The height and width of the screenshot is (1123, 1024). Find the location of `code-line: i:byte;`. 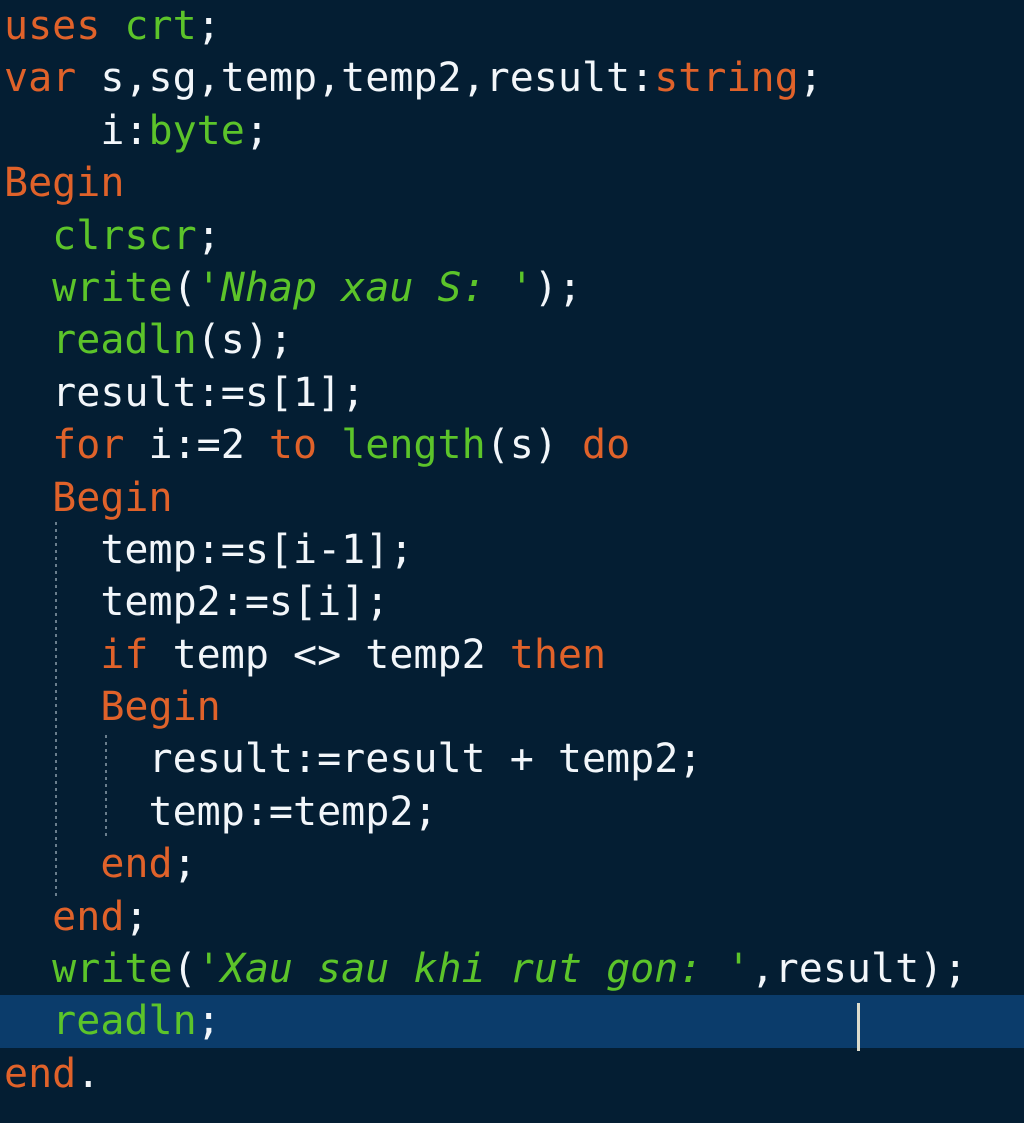

code-line: i:byte; is located at coordinates (512, 131).